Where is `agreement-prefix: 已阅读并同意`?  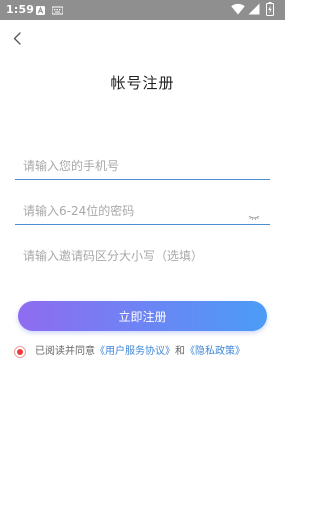 agreement-prefix: 已阅读并同意 is located at coordinates (65, 351).